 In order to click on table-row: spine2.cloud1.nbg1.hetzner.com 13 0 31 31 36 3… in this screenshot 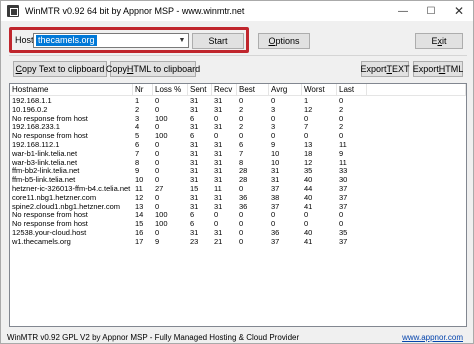, I will do `click(188, 207)`.